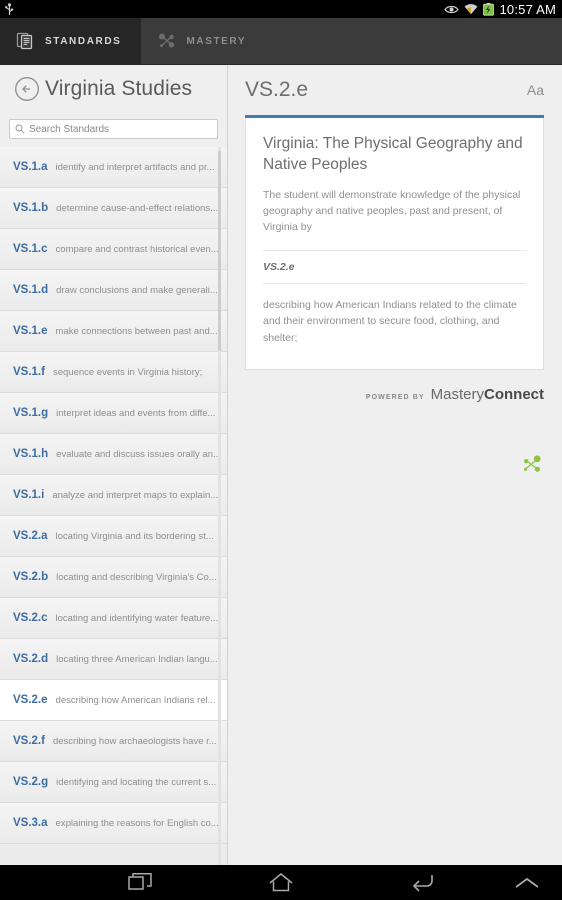 The width and height of the screenshot is (562, 900). Describe the element at coordinates (29, 741) in the screenshot. I see `standard-item-code: VS.2.f` at that location.